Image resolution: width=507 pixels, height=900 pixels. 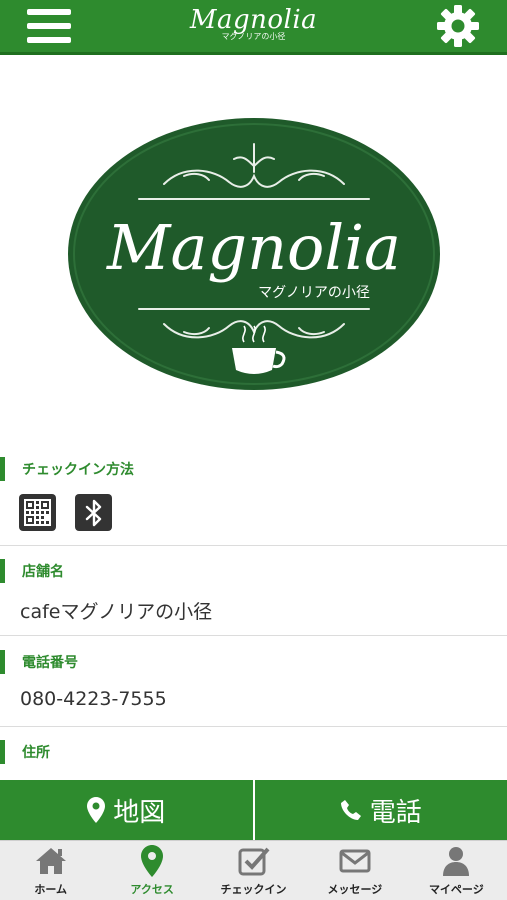 I want to click on tab-message-label: メッセージ, so click(x=355, y=889).